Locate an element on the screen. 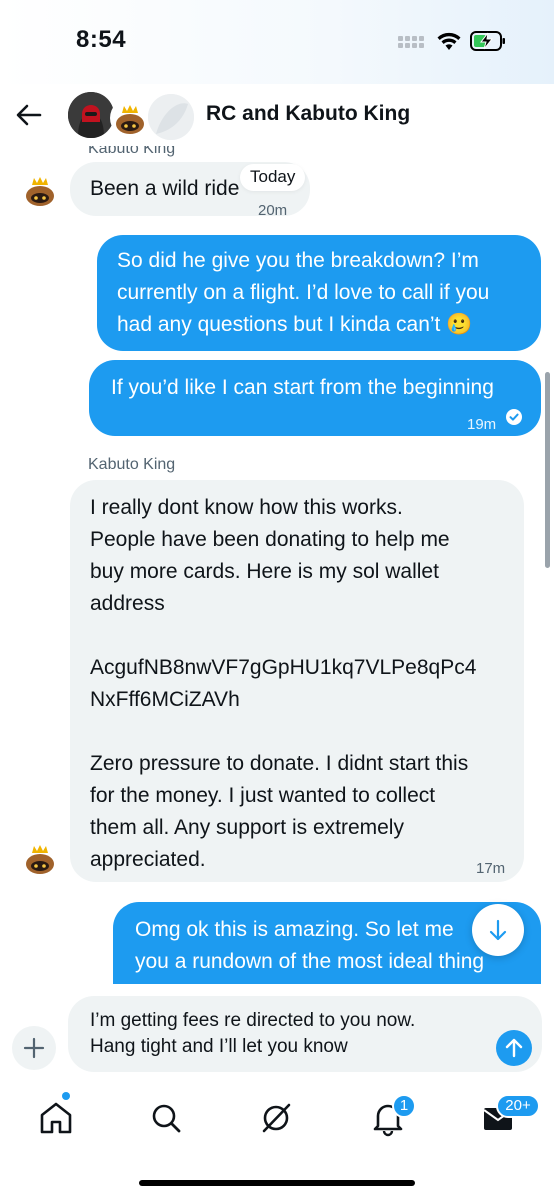 The height and width of the screenshot is (1200, 554). read-receipt-icon is located at coordinates (514, 417).